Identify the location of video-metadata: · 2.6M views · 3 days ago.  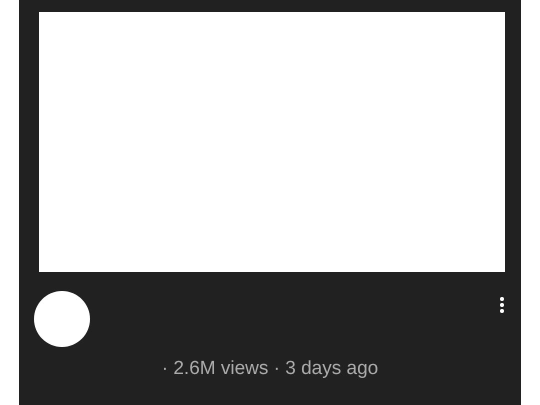
(270, 369).